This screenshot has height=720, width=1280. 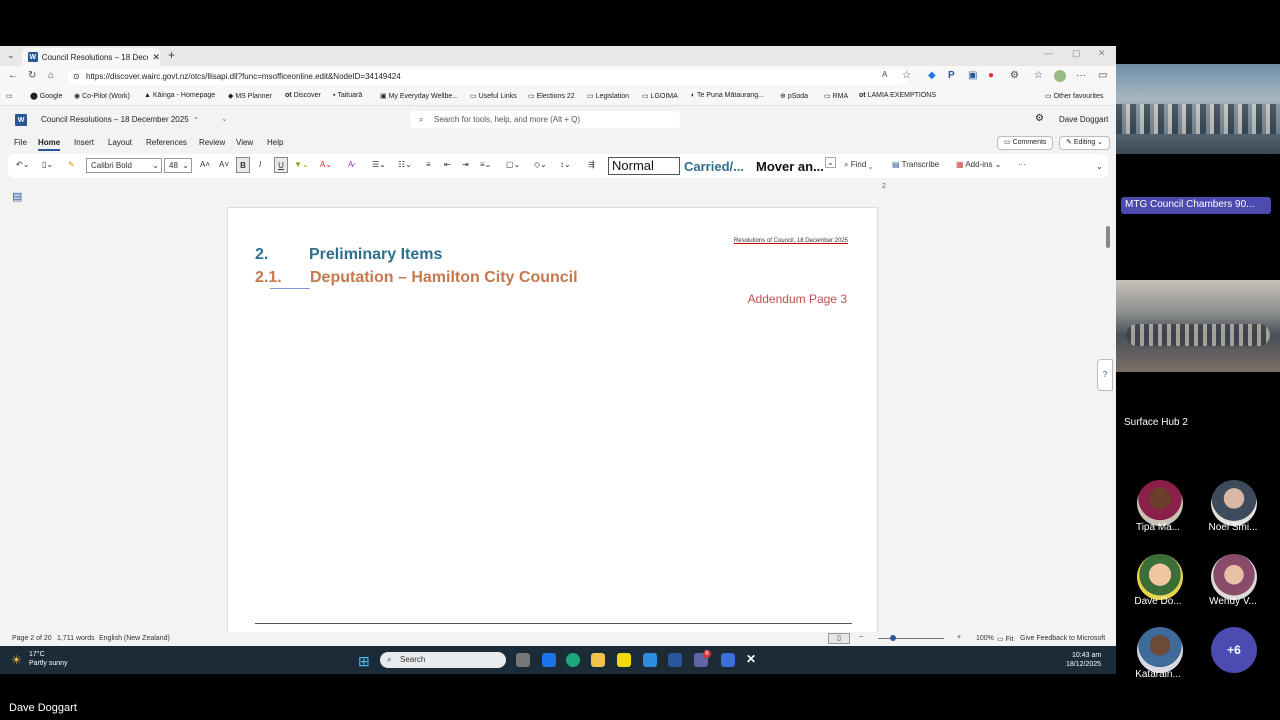 I want to click on help-tab-icon: ?, so click(x=1105, y=375).